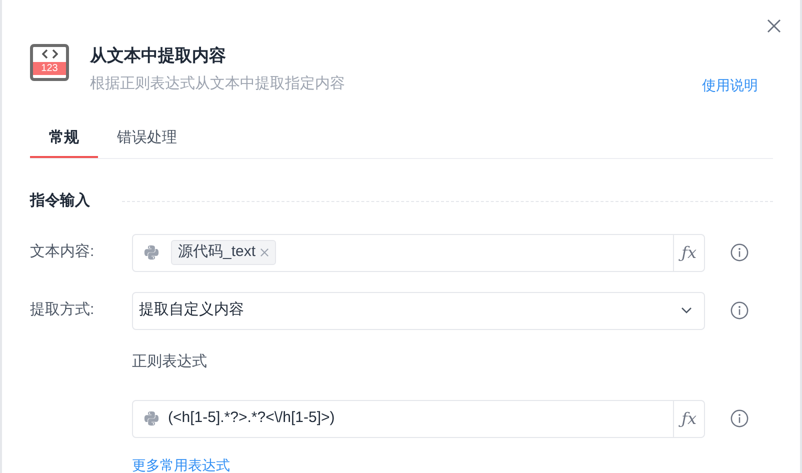 The height and width of the screenshot is (473, 802). What do you see at coordinates (49, 62) in the screenshot?
I see `code-extract-icon: 123` at bounding box center [49, 62].